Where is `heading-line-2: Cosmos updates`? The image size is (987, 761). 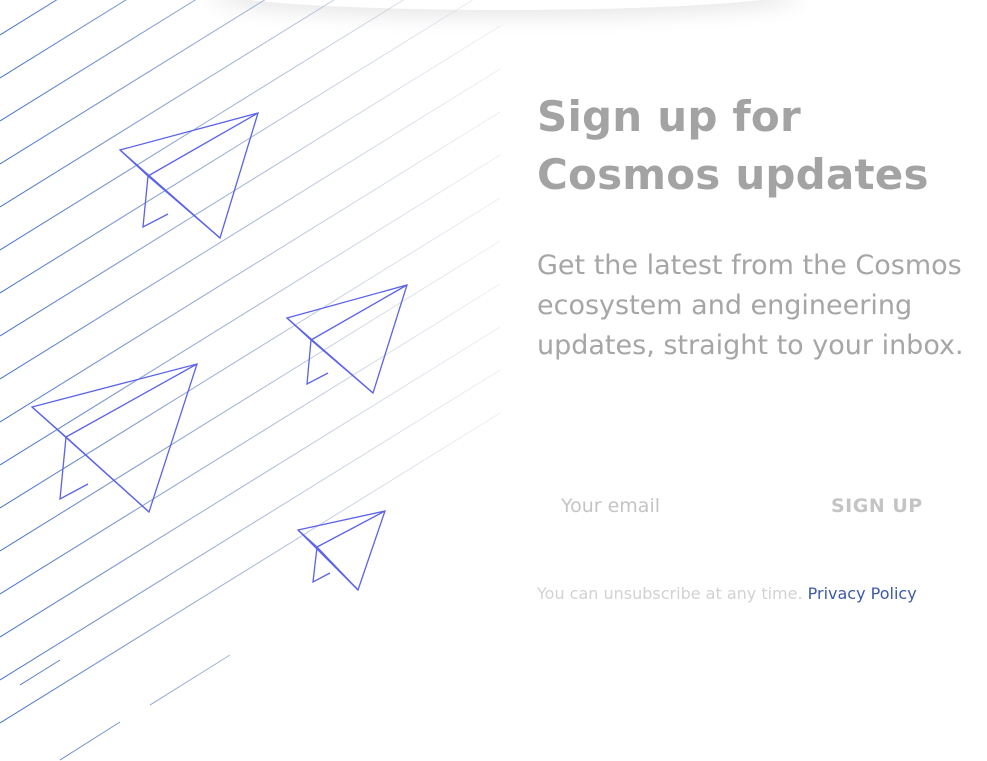 heading-line-2: Cosmos updates is located at coordinates (733, 174).